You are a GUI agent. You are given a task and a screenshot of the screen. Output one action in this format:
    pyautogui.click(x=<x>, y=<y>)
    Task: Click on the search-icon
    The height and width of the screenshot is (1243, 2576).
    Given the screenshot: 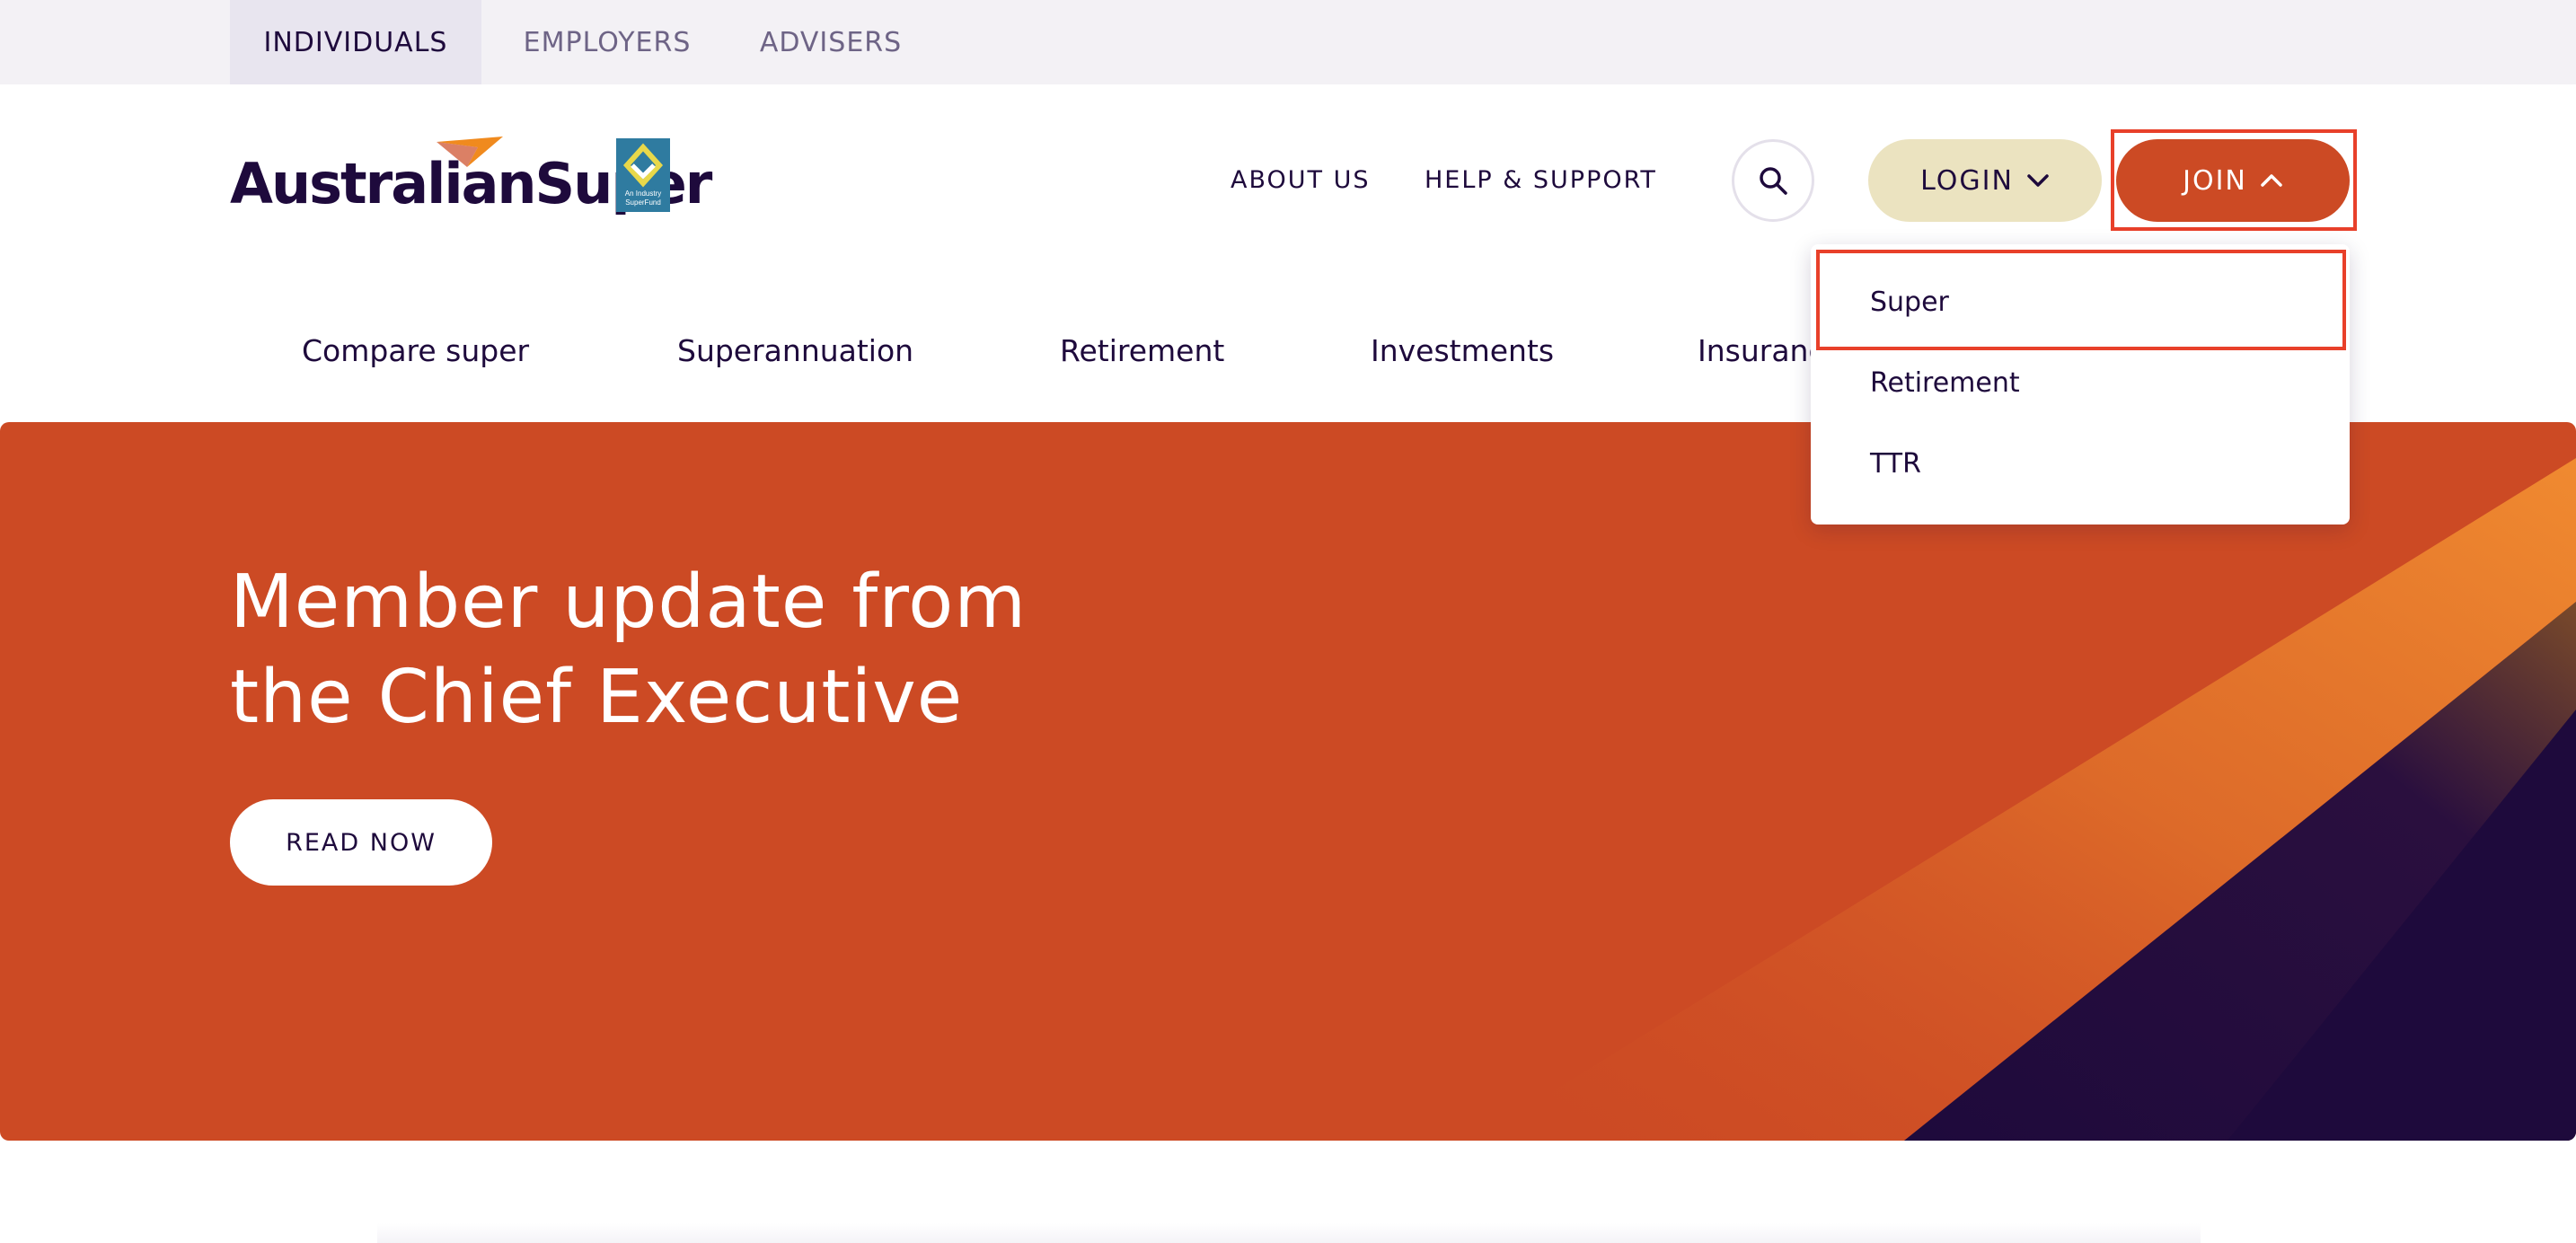 What is the action you would take?
    pyautogui.click(x=1773, y=181)
    